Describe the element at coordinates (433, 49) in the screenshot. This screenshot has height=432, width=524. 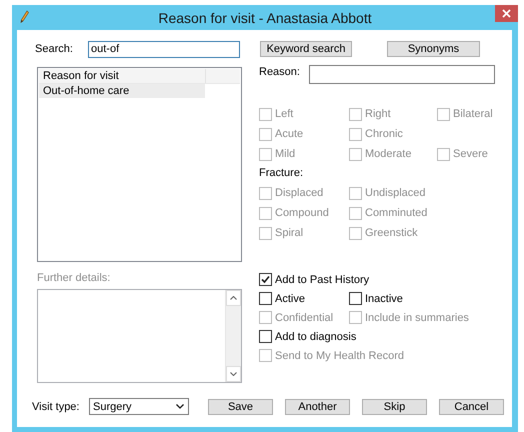
I see `search-button: Synonyms` at that location.